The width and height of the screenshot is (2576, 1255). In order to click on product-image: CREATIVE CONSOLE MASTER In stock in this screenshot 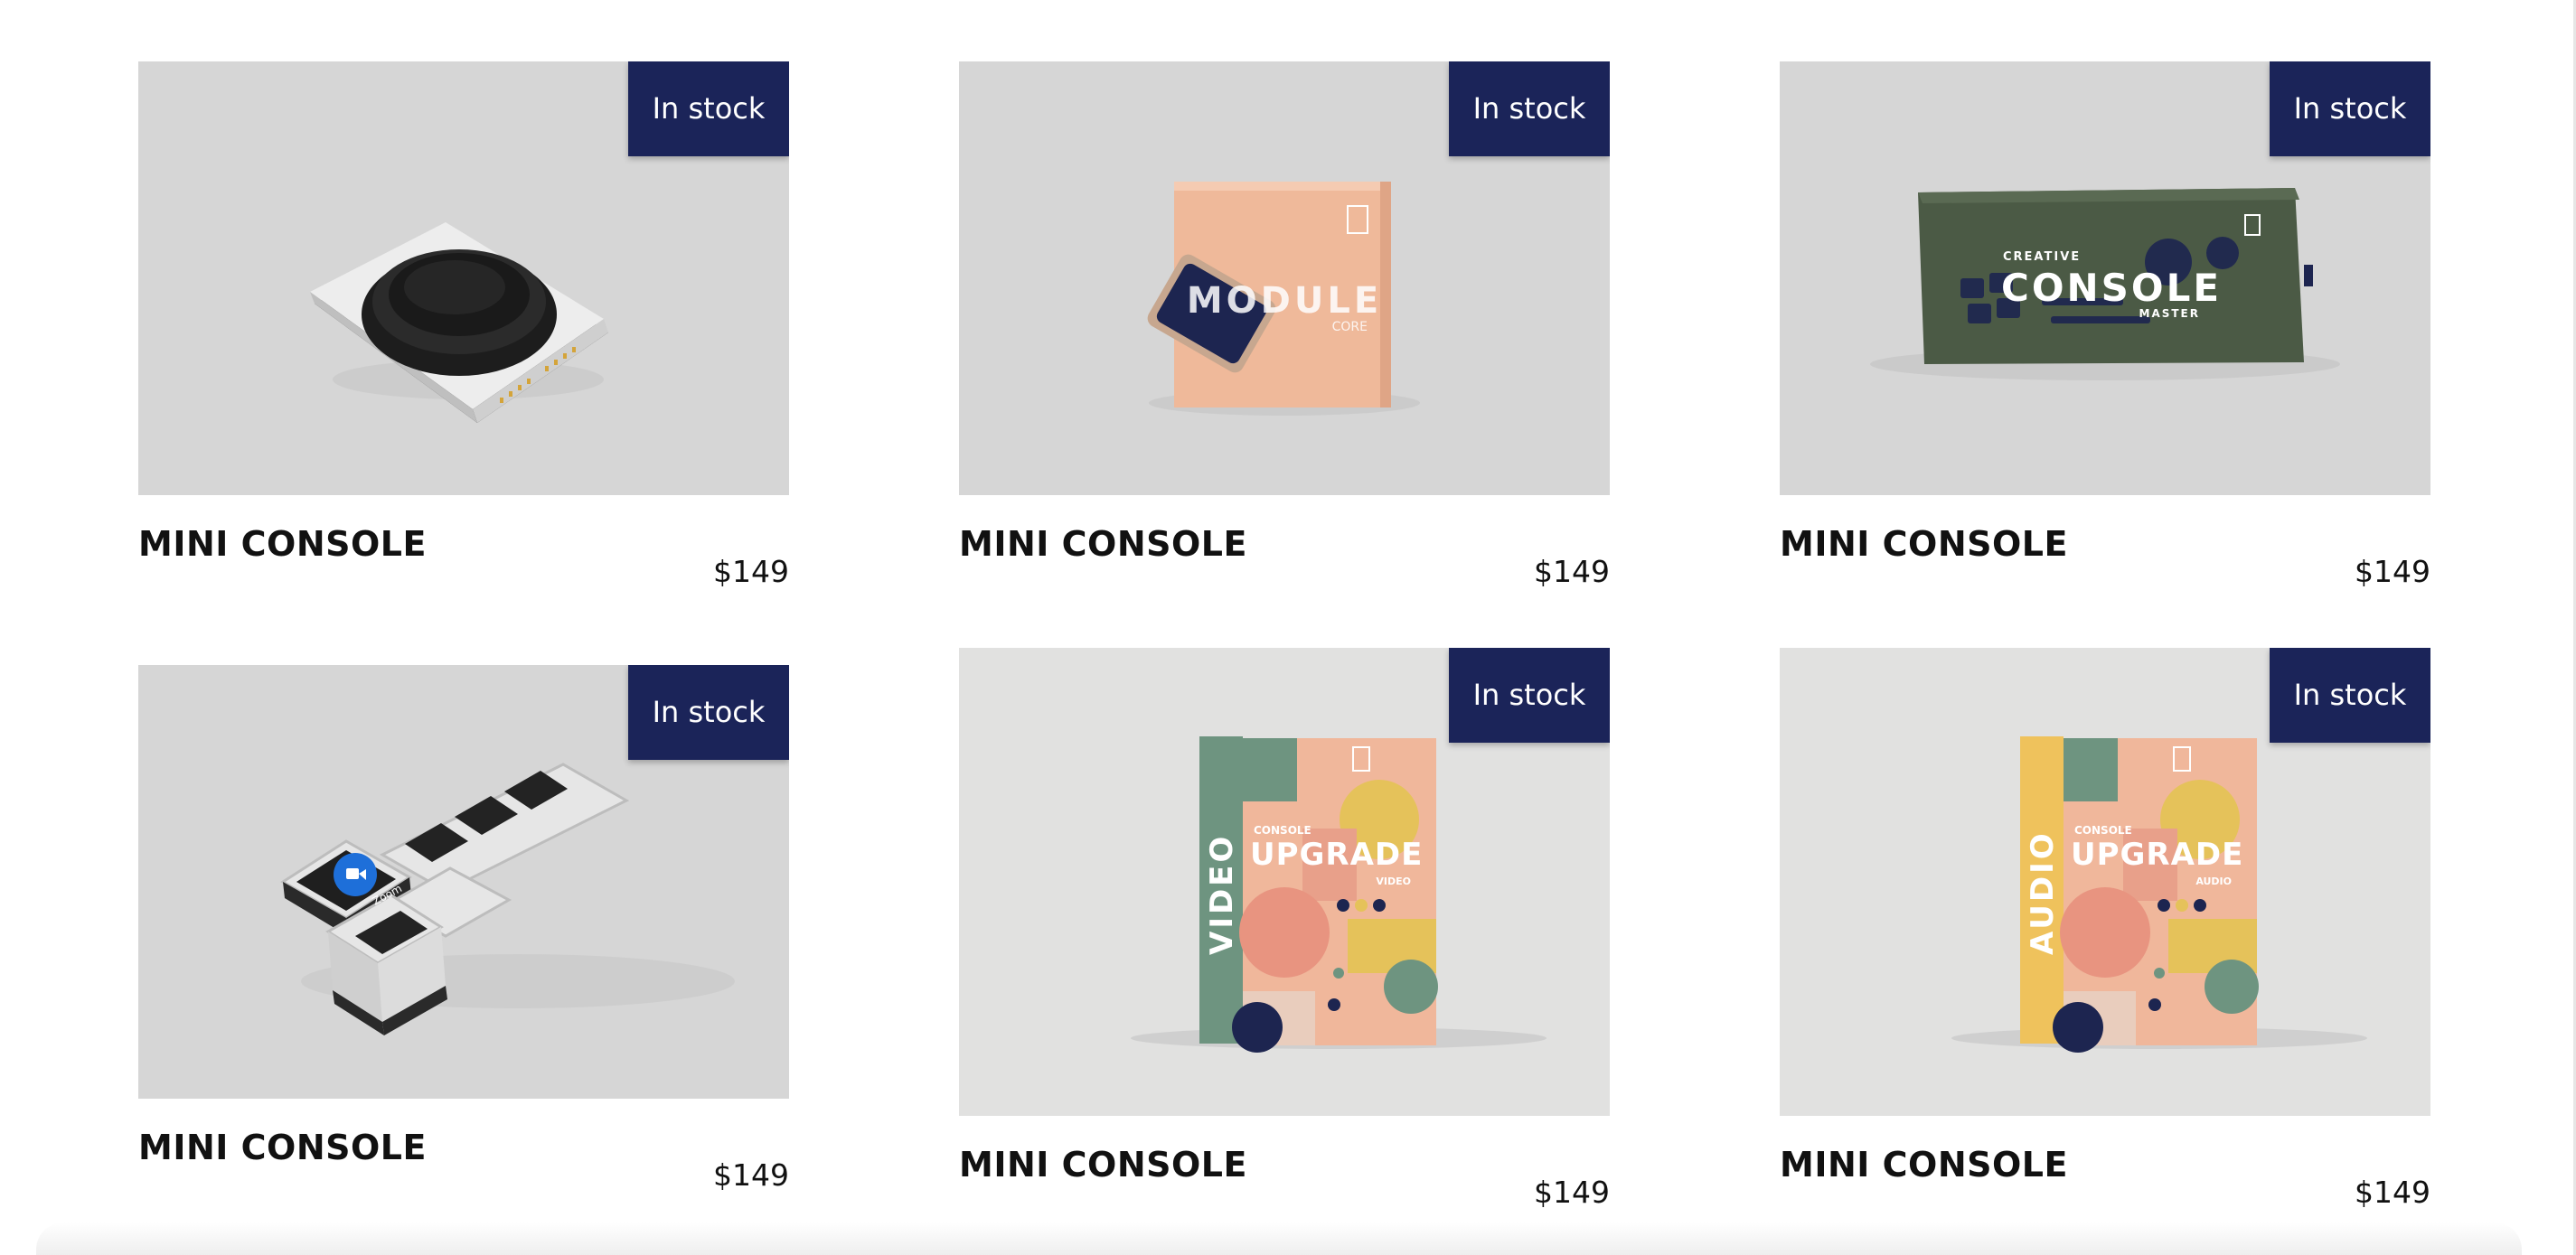, I will do `click(2105, 278)`.